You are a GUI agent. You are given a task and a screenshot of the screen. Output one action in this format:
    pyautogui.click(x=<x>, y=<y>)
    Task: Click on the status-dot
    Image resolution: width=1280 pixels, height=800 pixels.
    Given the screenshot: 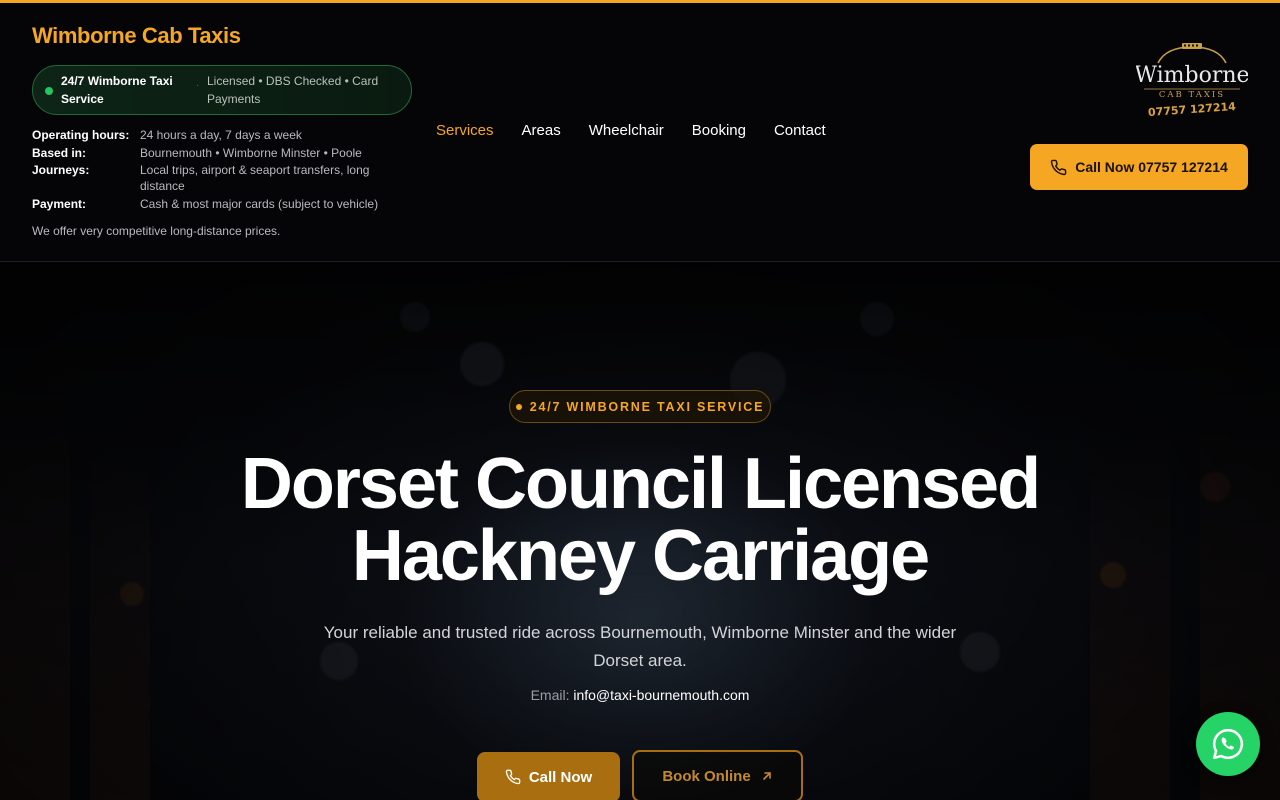 What is the action you would take?
    pyautogui.click(x=49, y=91)
    